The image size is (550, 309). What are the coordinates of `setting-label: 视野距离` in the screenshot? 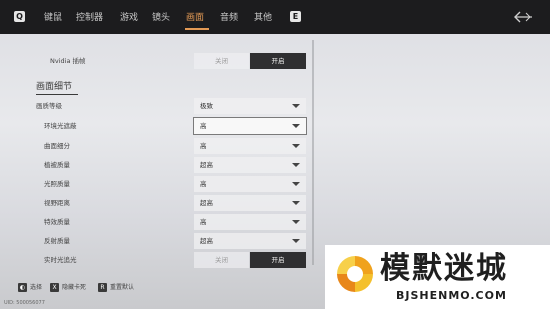 It's located at (57, 203).